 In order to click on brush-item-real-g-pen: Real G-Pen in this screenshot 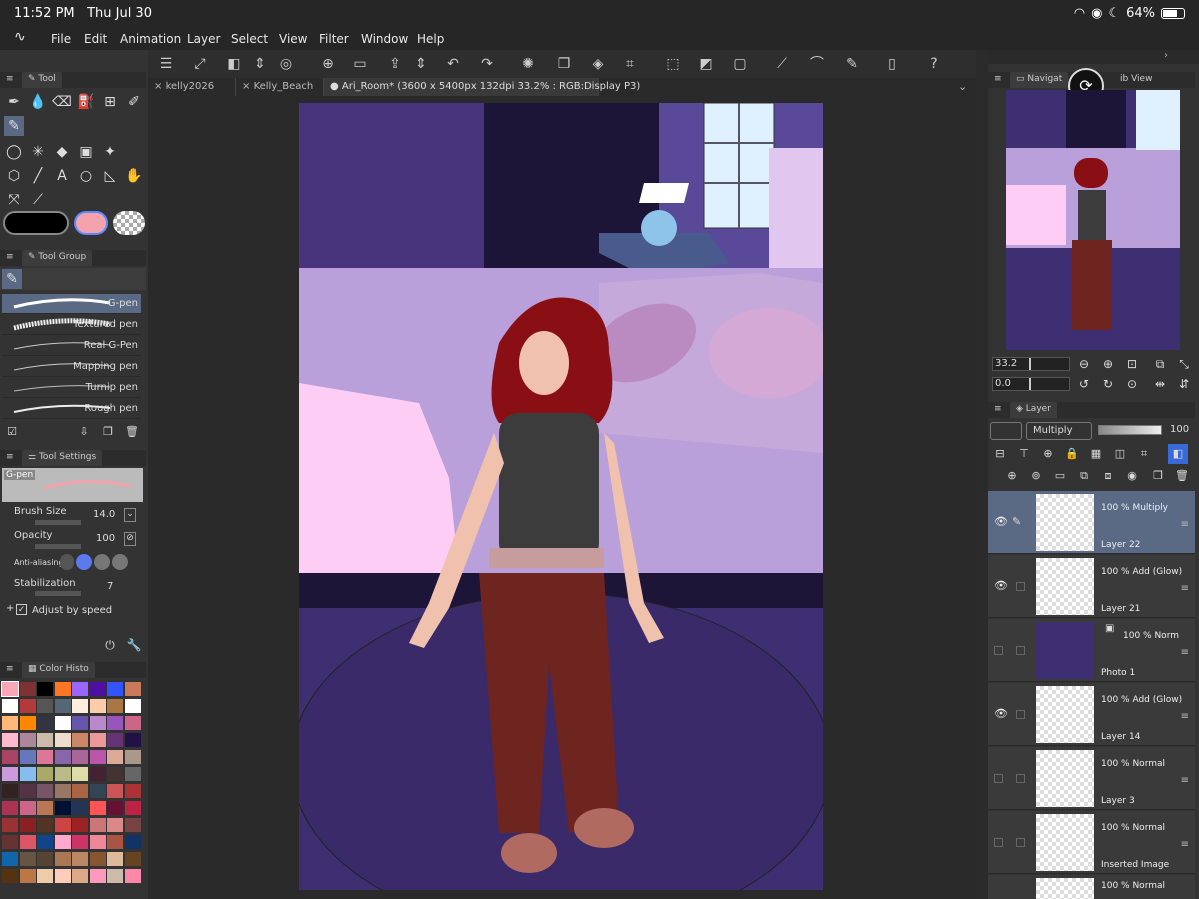, I will do `click(71, 346)`.